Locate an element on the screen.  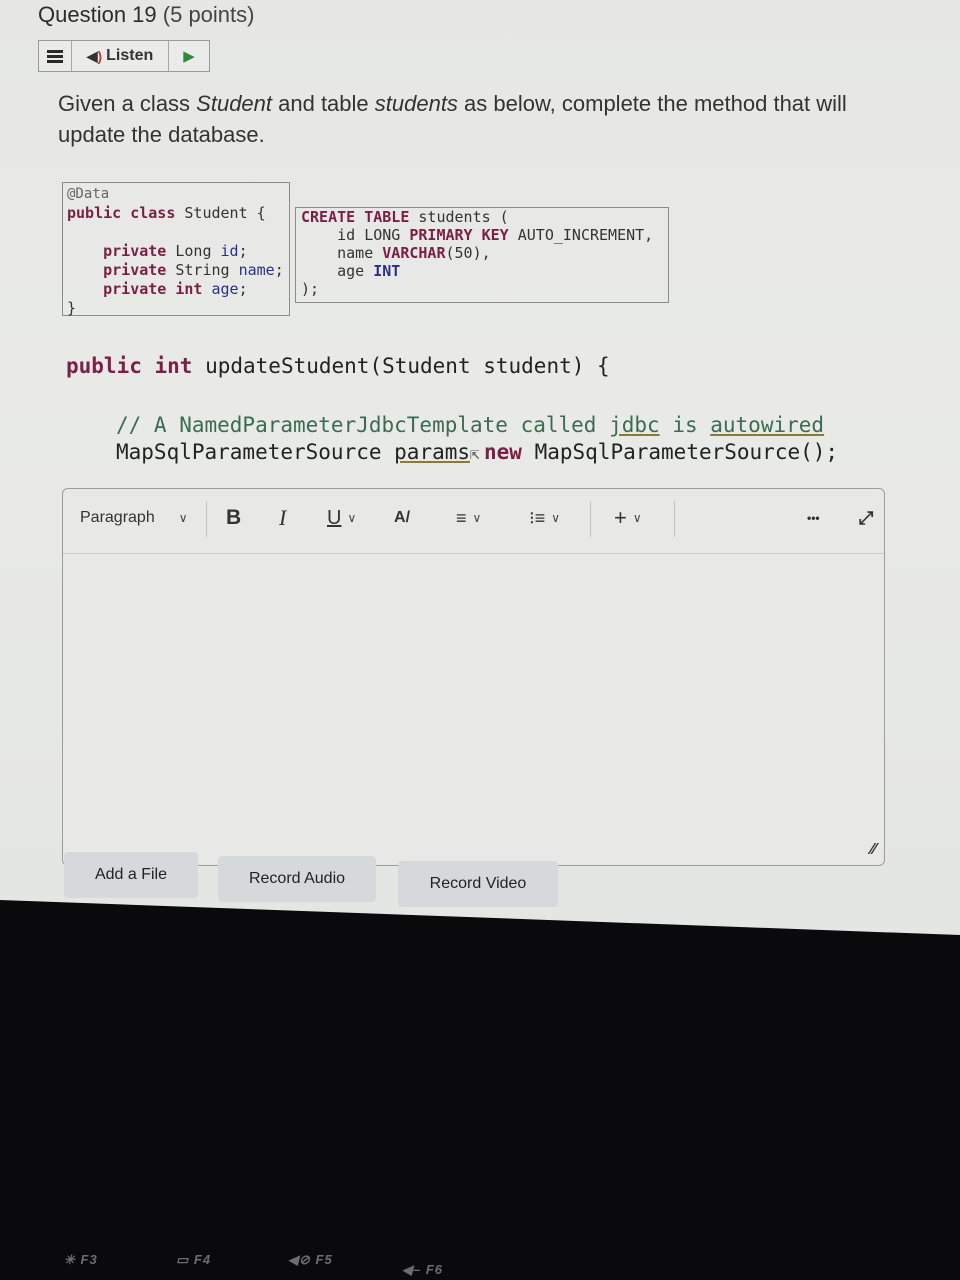
comment-text: // A NamedParameterJdbcTemplate called is located at coordinates (363, 425).